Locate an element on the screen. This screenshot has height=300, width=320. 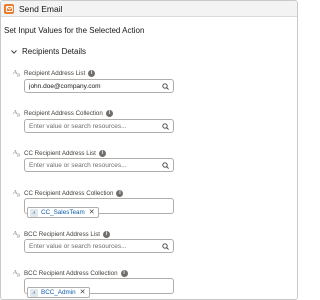
recipient-address-list-input: john.doe@company.com is located at coordinates (99, 86).